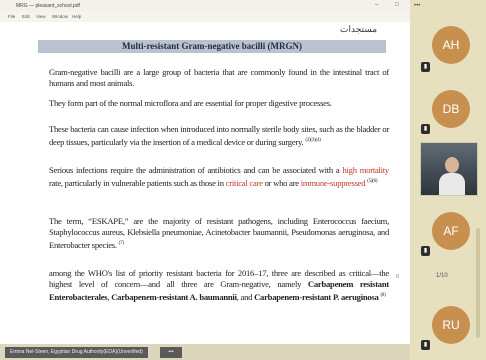 This screenshot has height=360, width=486. I want to click on participant-avatar-ru: RU, so click(451, 325).